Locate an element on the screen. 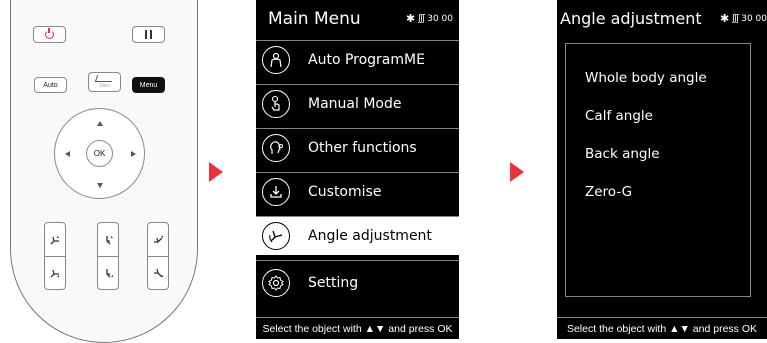 This screenshot has width=767, height=343. body-up-button is located at coordinates (108, 240).